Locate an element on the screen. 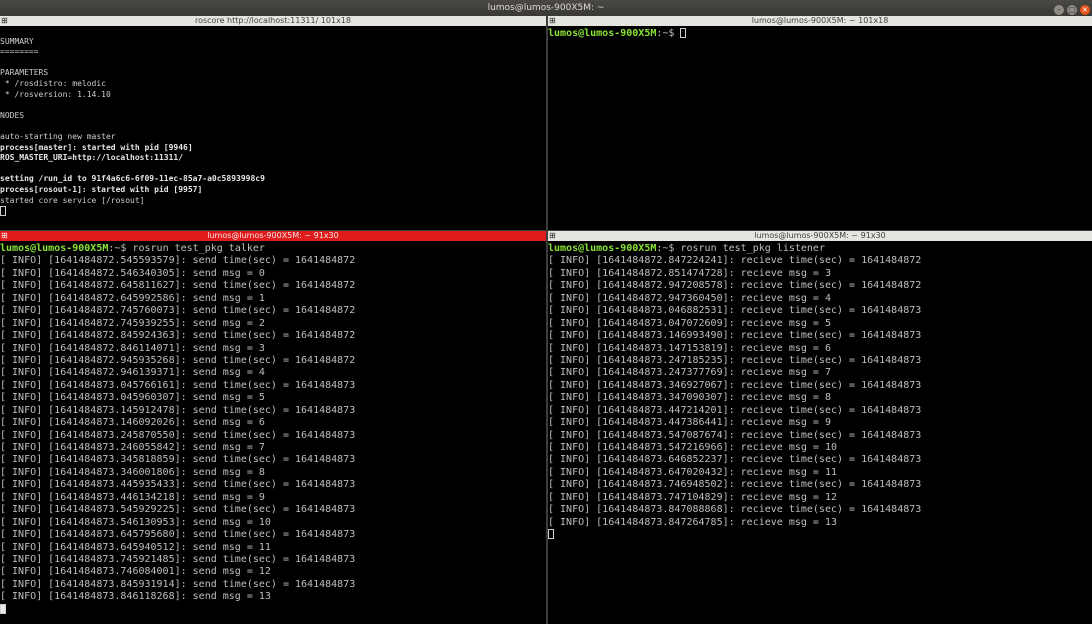  talker-pane-title: lumos@lumos-900X5M: ~ 91x30 is located at coordinates (273, 235).